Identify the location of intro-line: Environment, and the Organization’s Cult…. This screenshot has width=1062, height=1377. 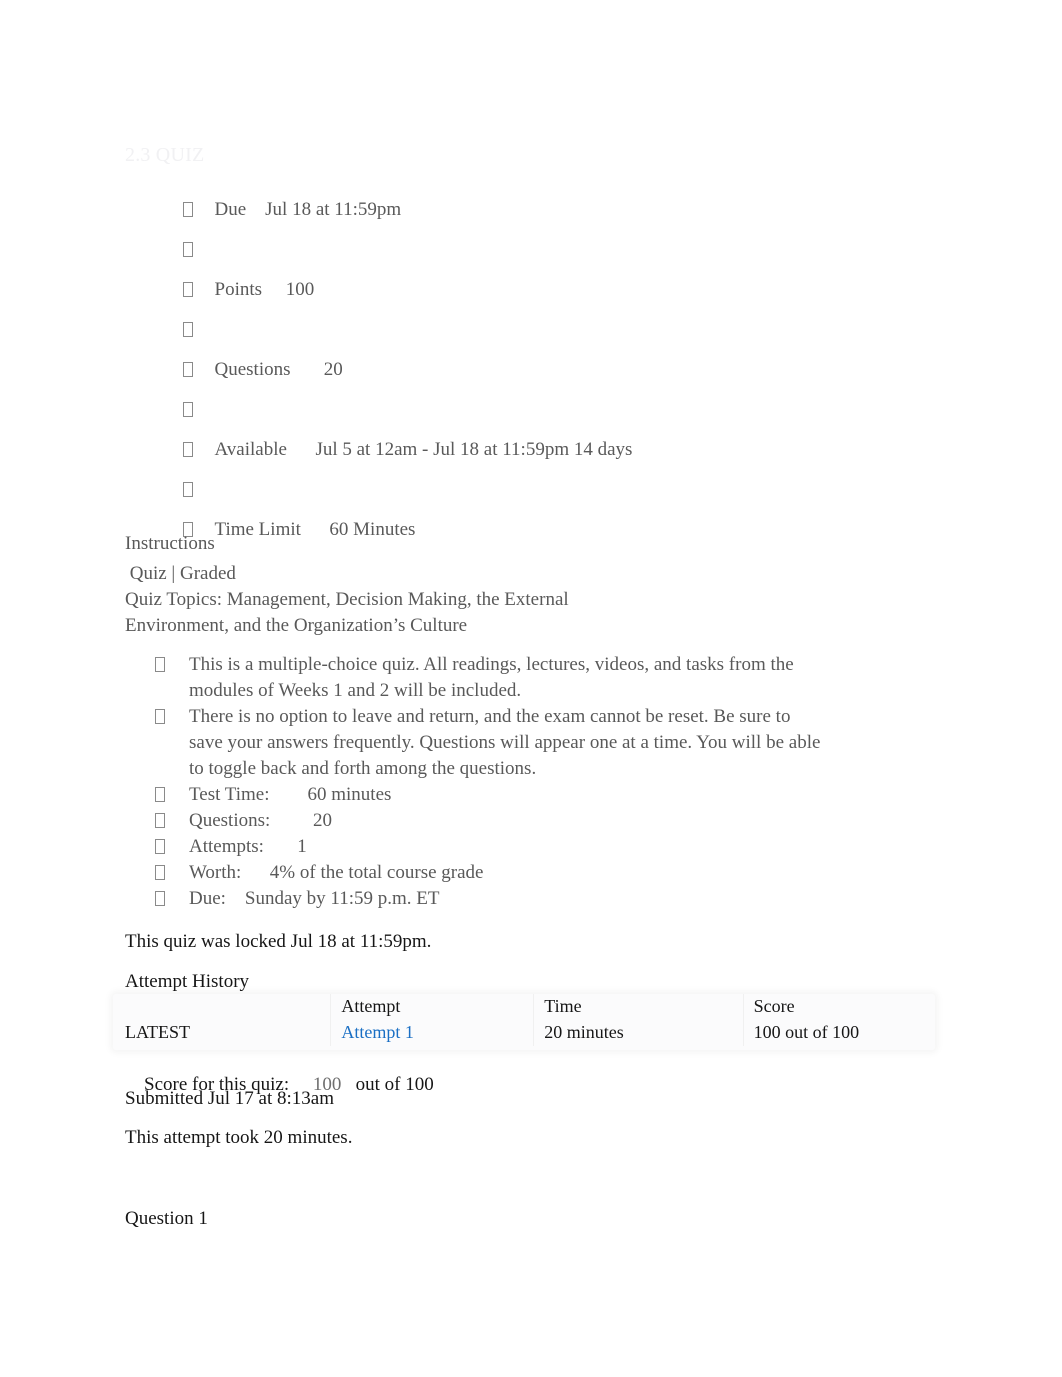
(296, 625).